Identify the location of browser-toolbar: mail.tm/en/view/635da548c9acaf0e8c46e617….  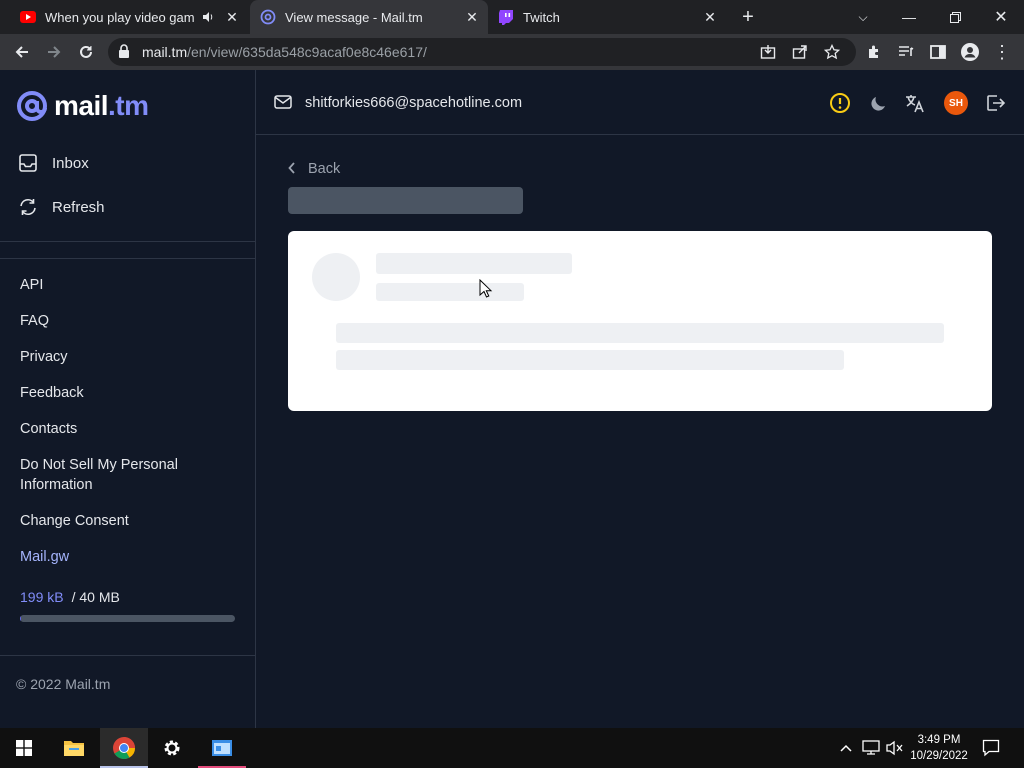
(512, 52).